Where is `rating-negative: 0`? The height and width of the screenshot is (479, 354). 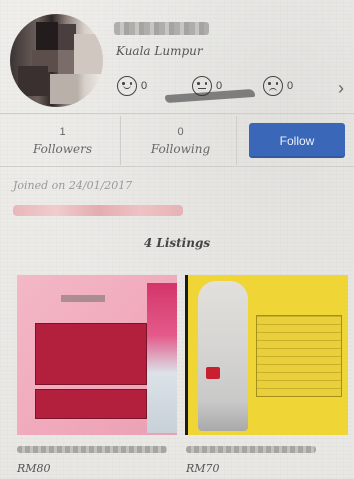
rating-negative: 0 is located at coordinates (278, 86).